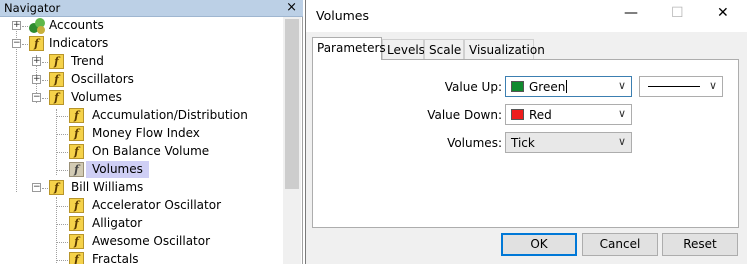  Describe the element at coordinates (568, 142) in the screenshot. I see `volumes-type-select: Tick ∨` at that location.